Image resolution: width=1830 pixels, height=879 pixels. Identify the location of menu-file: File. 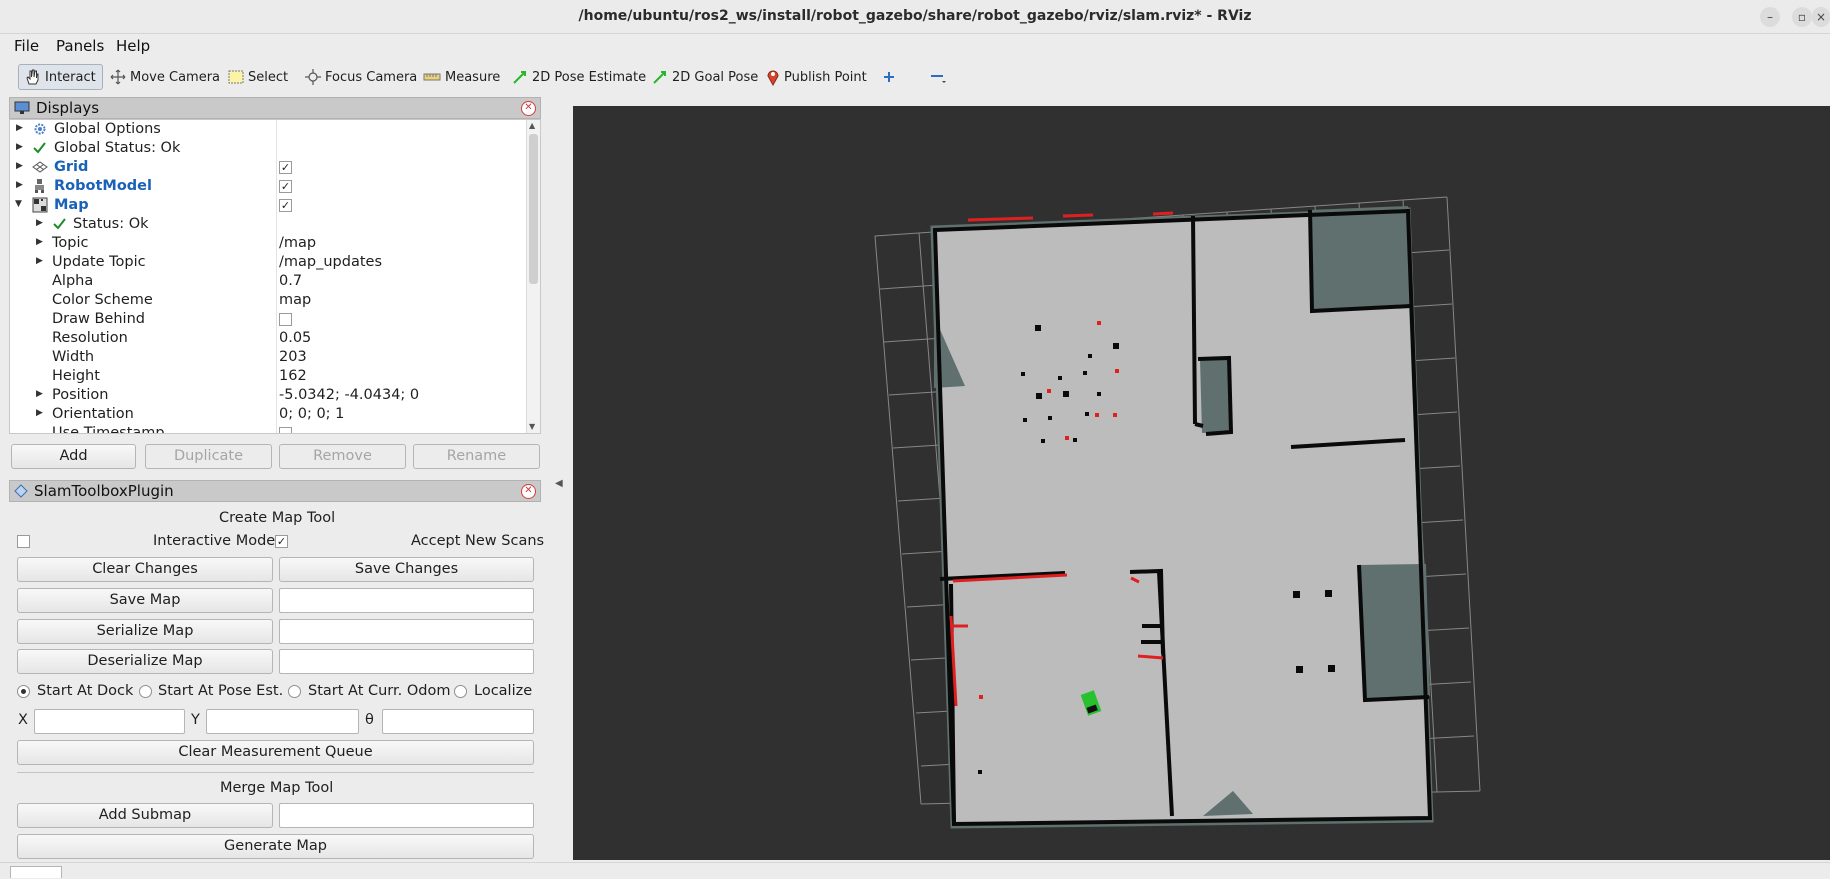
(26, 46).